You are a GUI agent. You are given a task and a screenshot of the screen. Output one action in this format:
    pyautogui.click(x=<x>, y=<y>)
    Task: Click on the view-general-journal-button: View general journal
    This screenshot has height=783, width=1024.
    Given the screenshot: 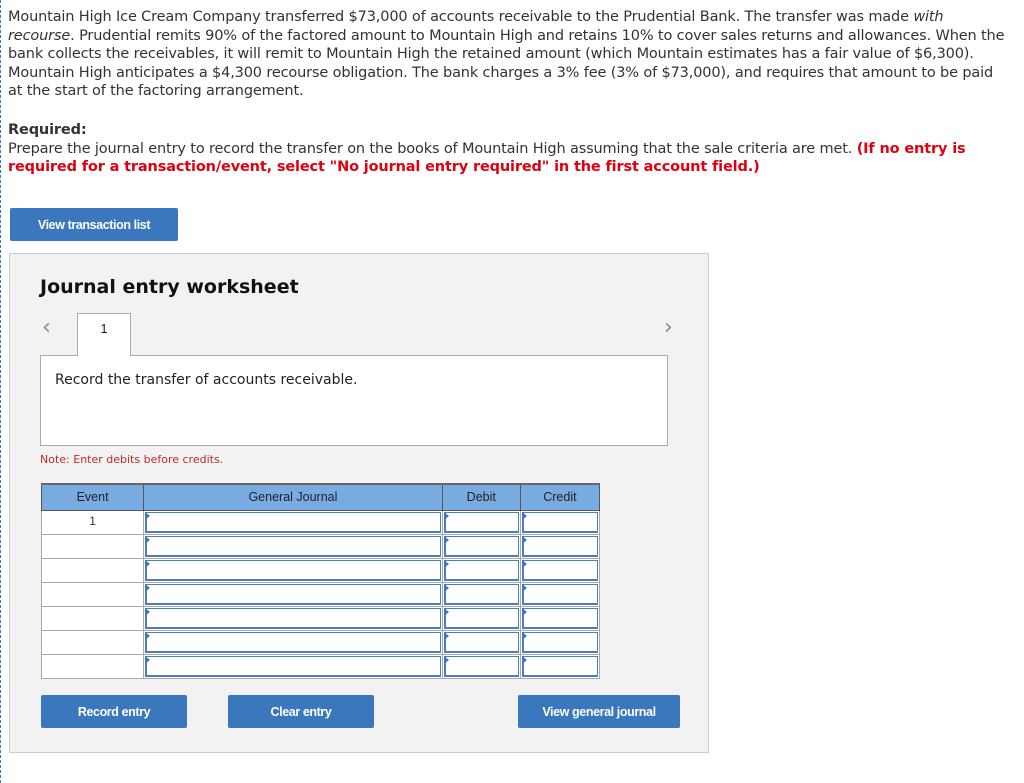 What is the action you would take?
    pyautogui.click(x=599, y=711)
    